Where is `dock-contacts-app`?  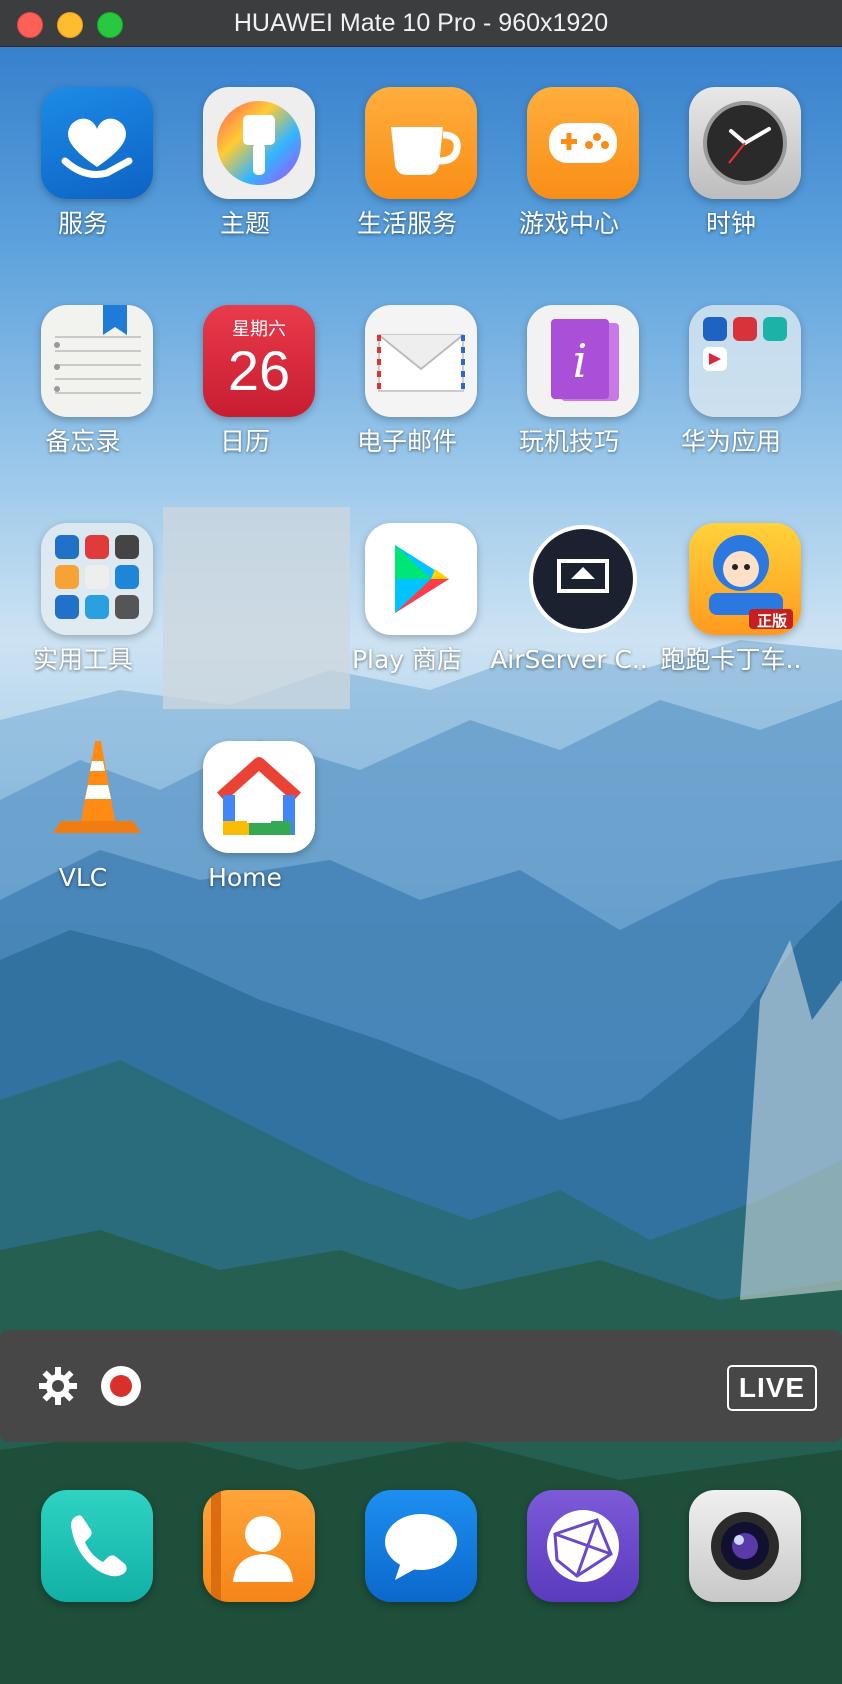 dock-contacts-app is located at coordinates (259, 1546).